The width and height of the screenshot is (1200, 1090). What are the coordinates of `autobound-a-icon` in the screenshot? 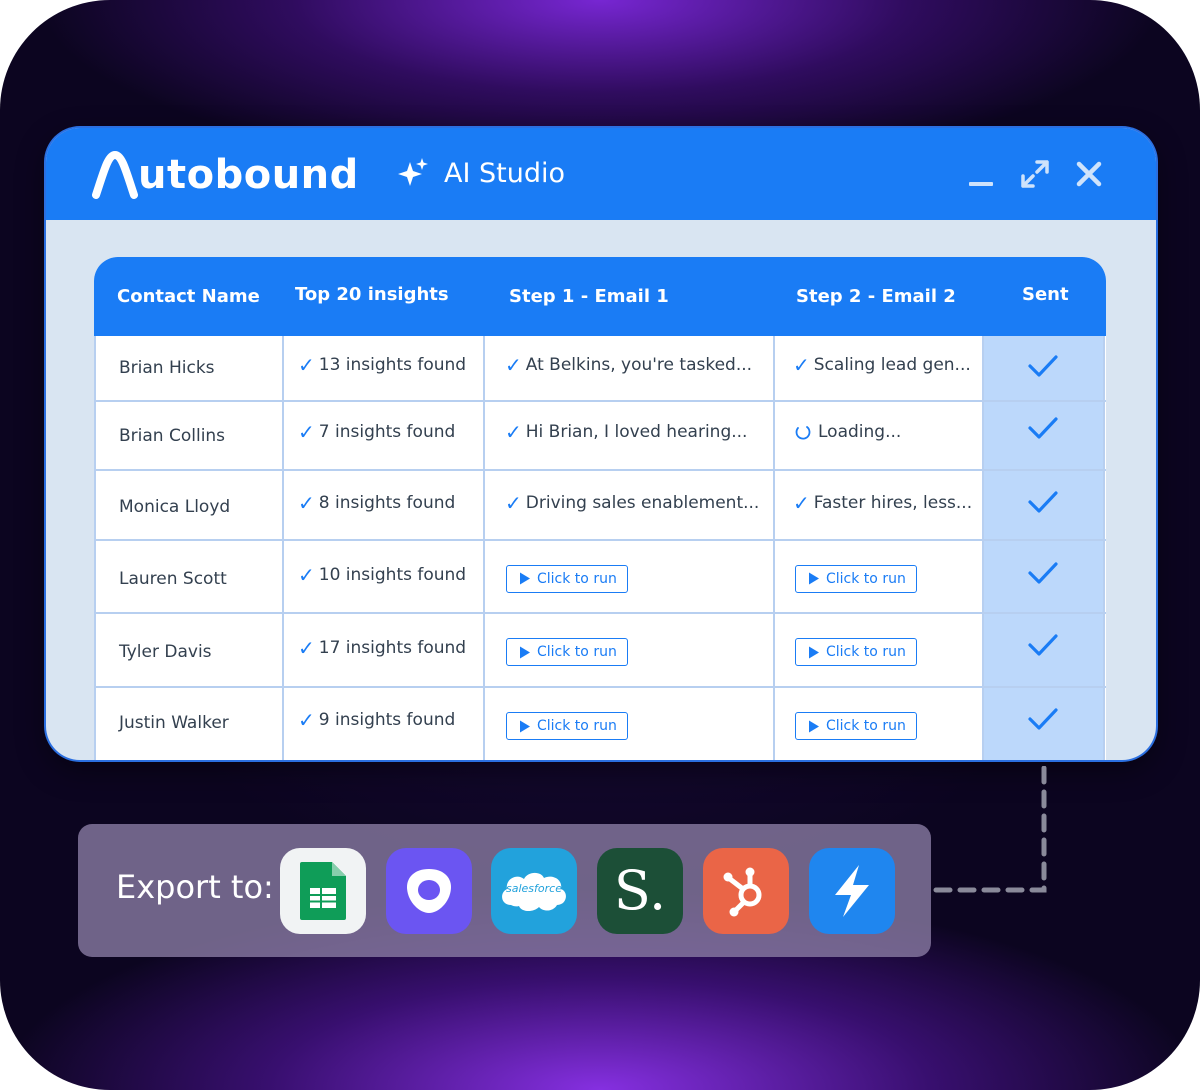 It's located at (115, 175).